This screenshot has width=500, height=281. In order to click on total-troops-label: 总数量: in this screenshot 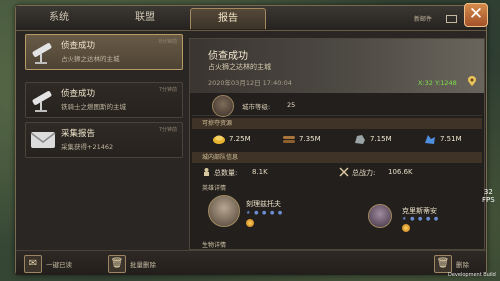, I will do `click(226, 173)`.